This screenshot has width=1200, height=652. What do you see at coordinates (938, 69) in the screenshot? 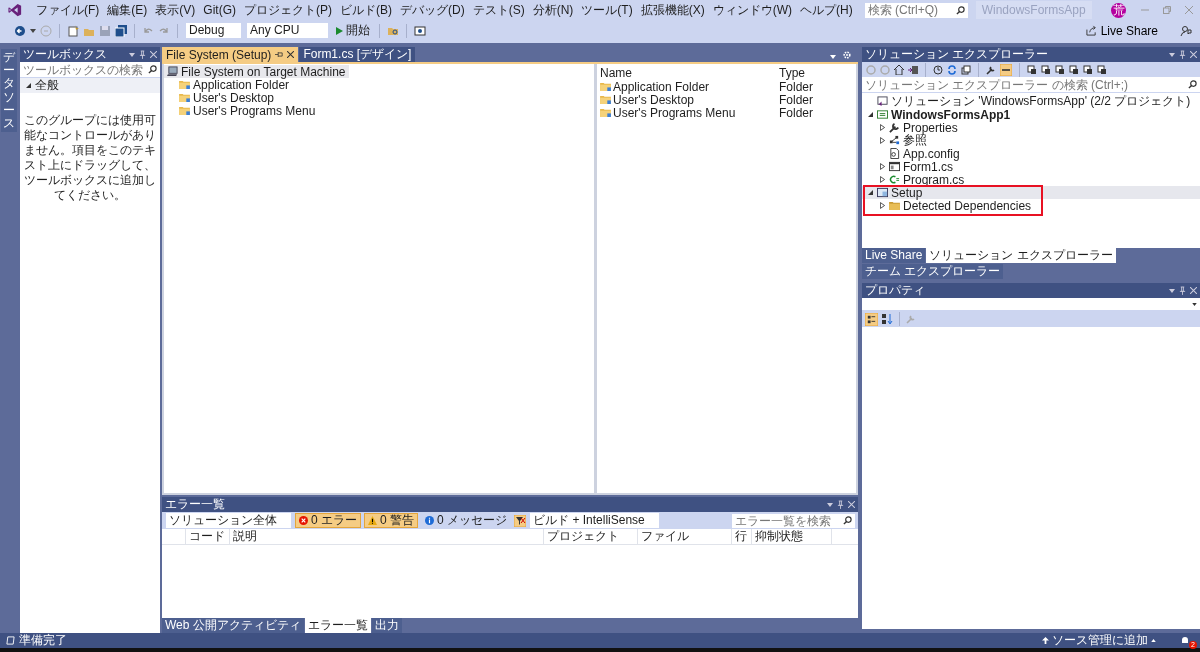
I see `clock-icon` at bounding box center [938, 69].